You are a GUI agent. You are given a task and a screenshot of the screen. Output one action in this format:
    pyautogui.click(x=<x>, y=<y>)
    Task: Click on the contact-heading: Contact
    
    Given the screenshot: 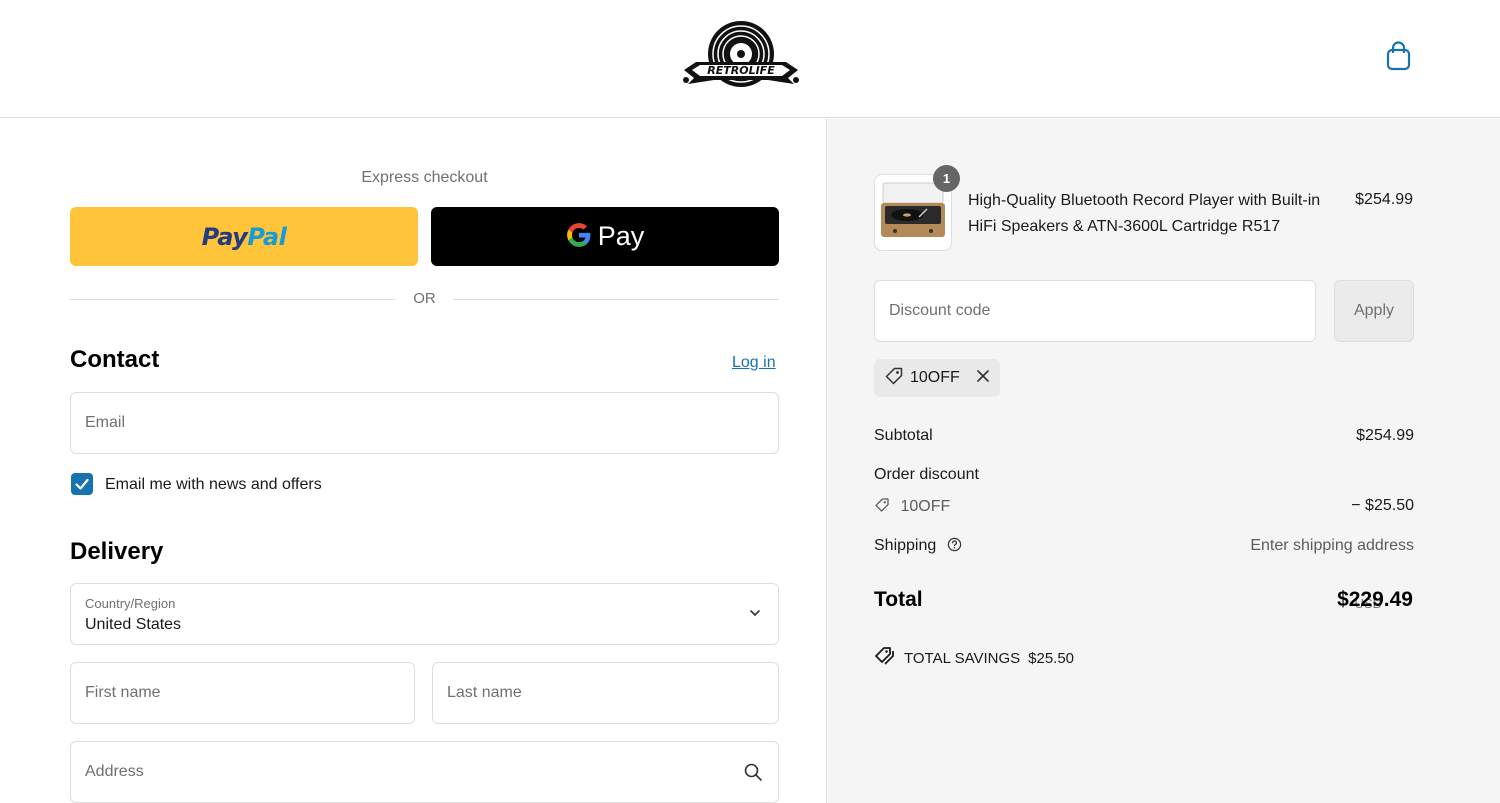 What is the action you would take?
    pyautogui.click(x=115, y=359)
    